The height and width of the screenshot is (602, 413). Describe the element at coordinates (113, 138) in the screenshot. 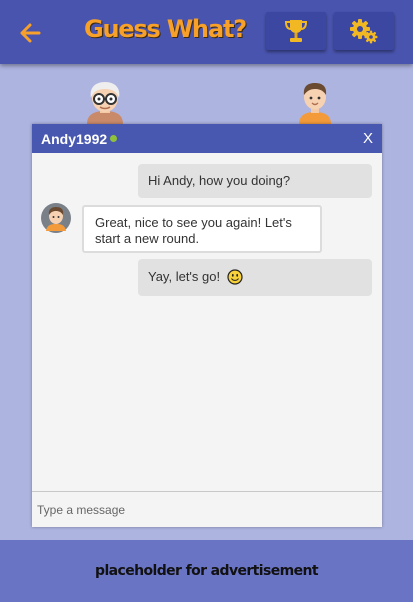

I see `online-status-icon` at that location.